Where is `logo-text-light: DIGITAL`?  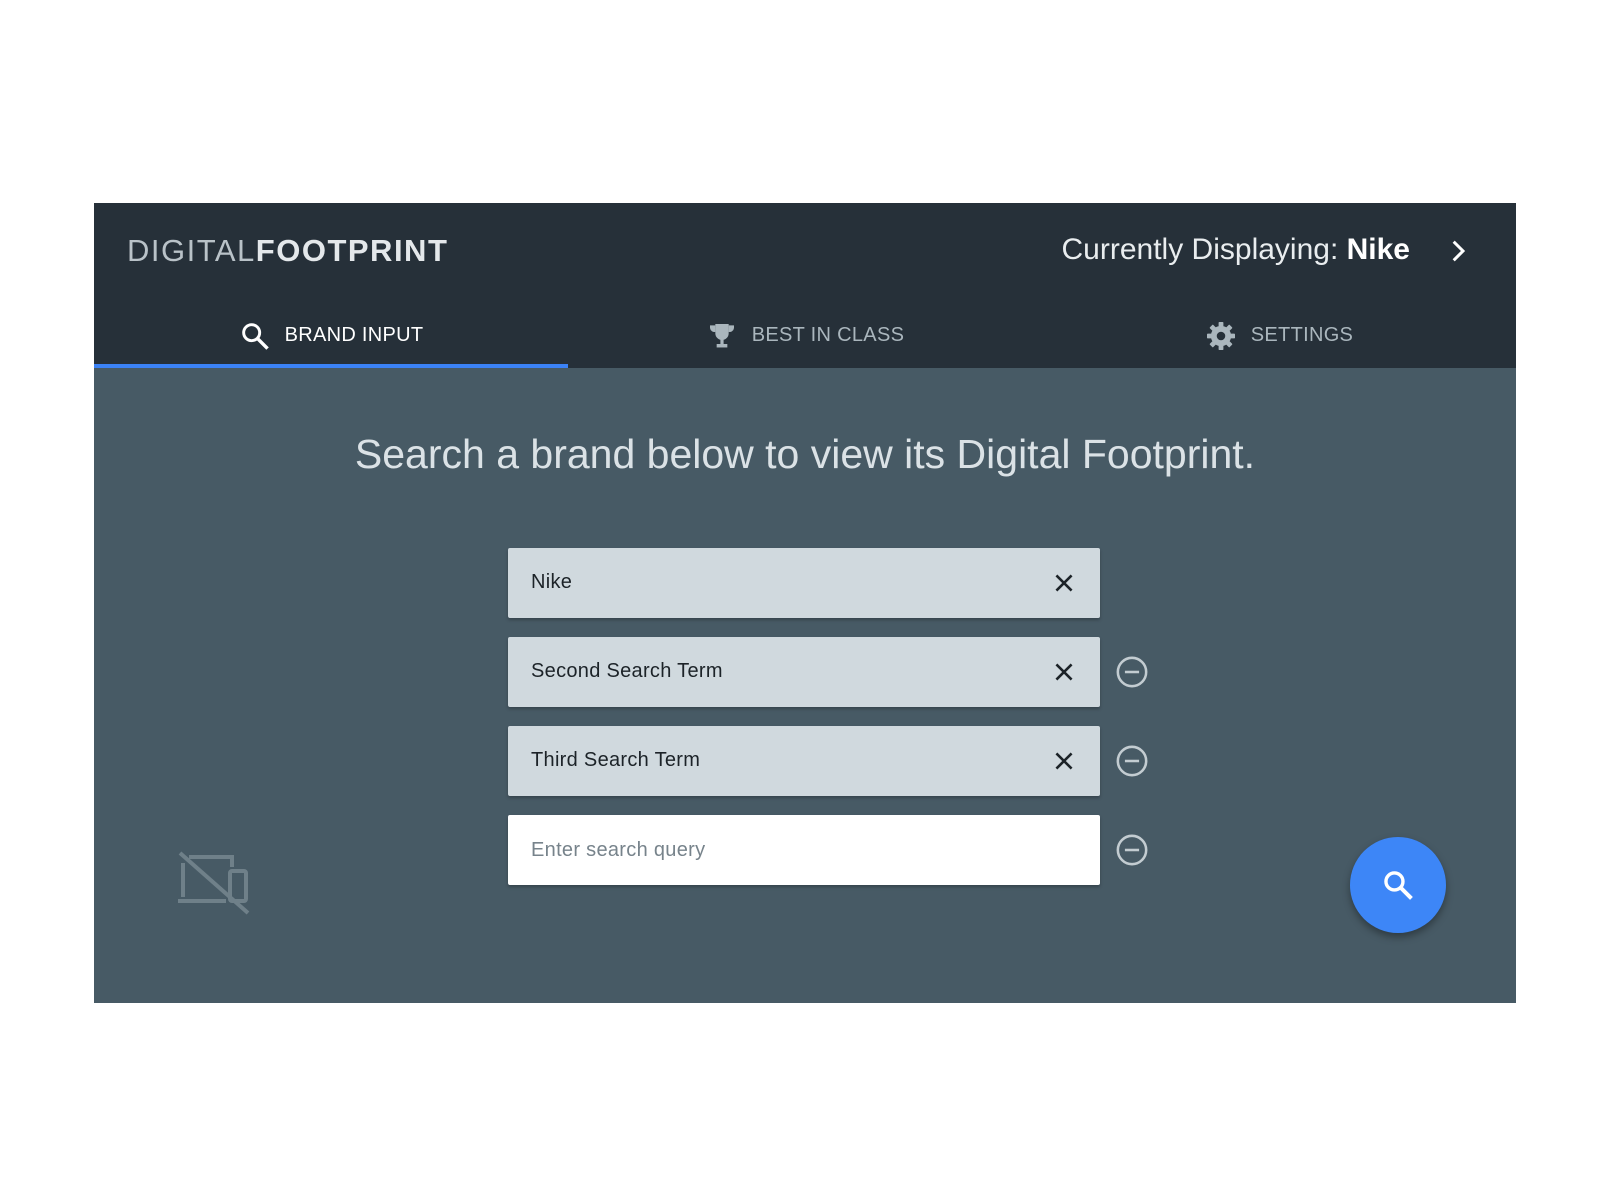
logo-text-light: DIGITAL is located at coordinates (191, 250).